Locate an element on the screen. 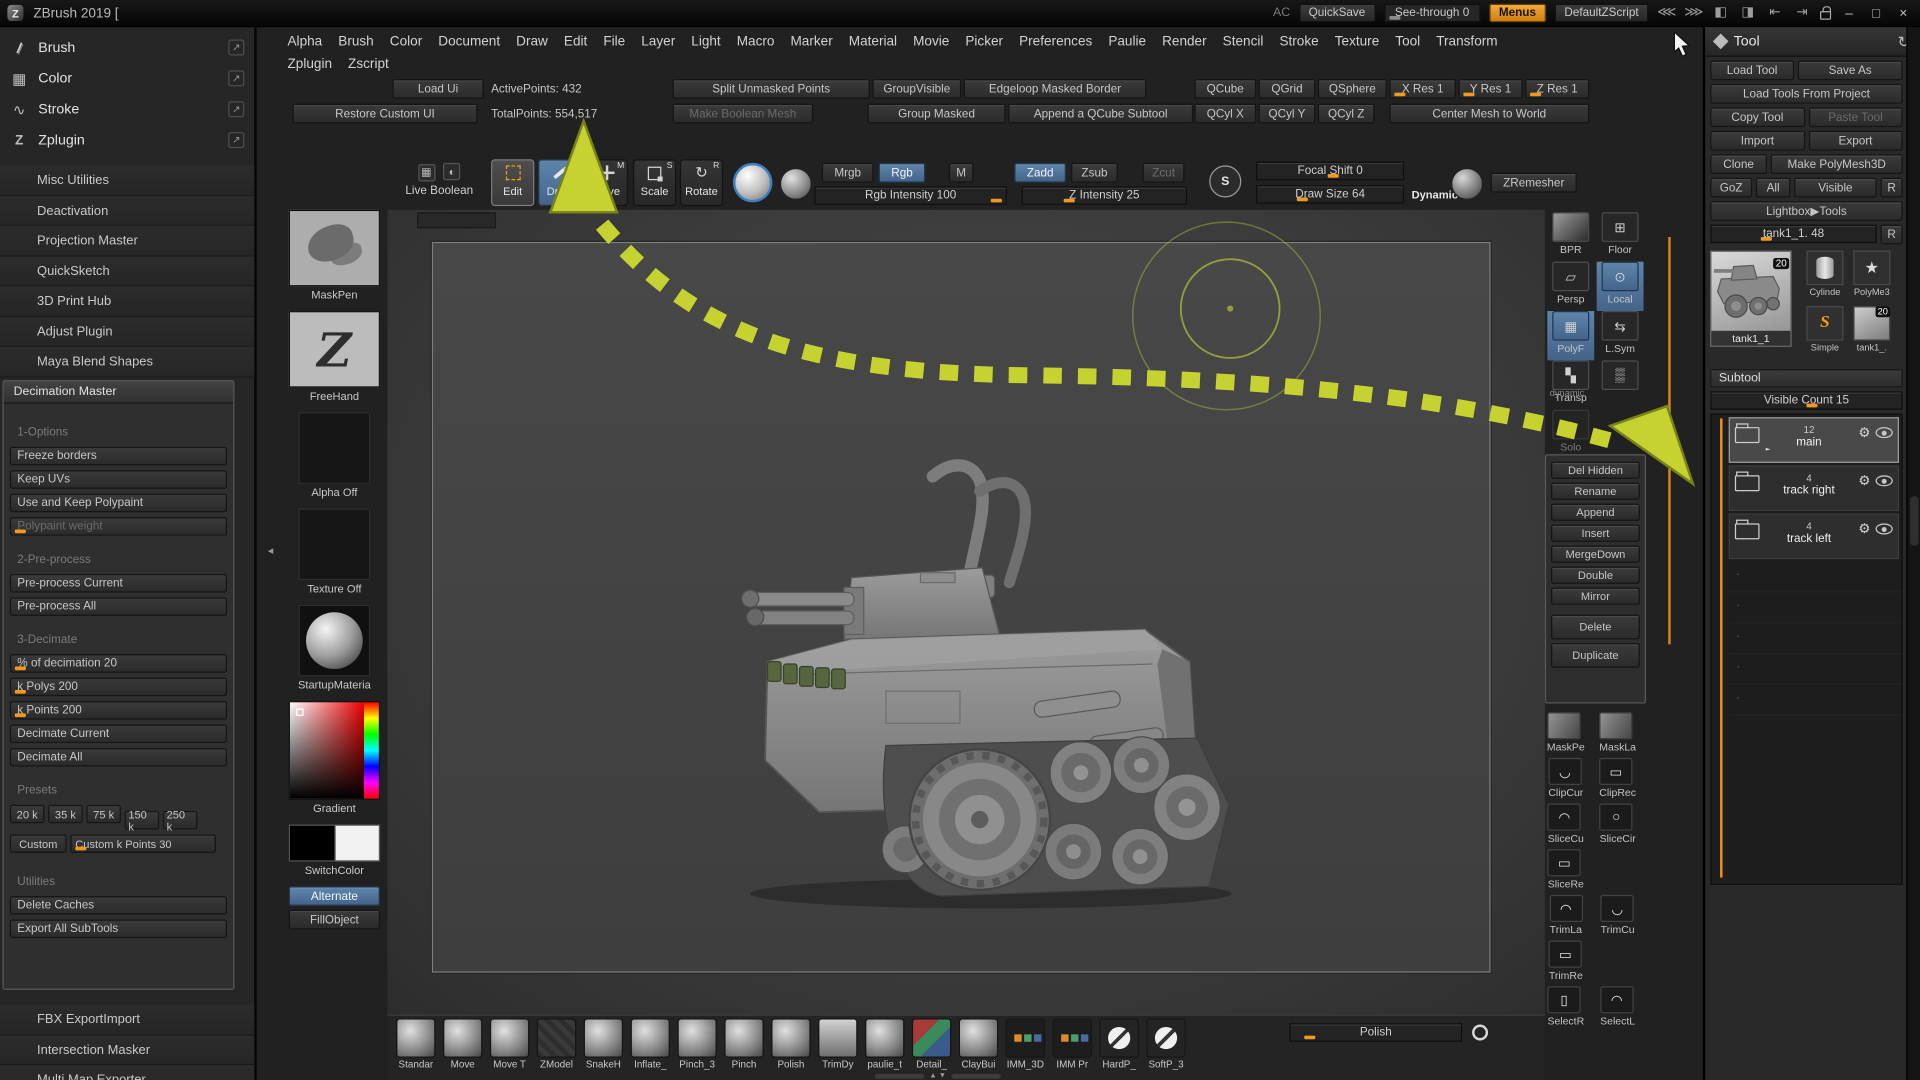 This screenshot has height=1080, width=1920. menu-item: Marker is located at coordinates (812, 42).